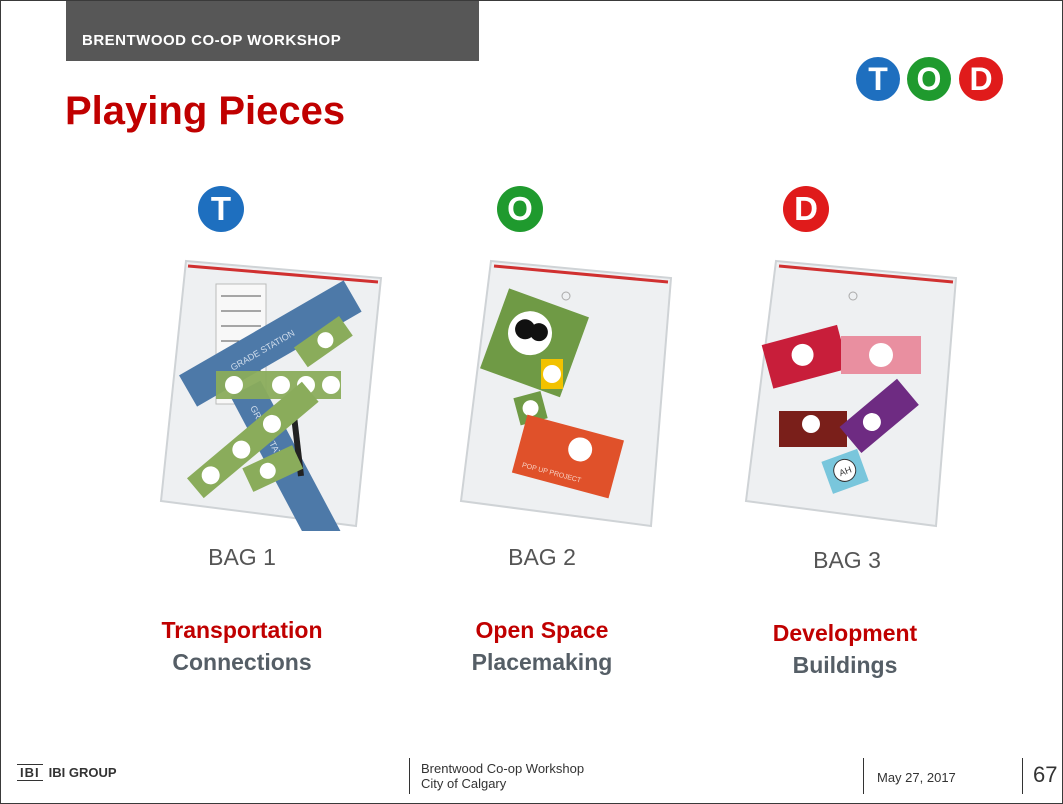 This screenshot has width=1063, height=804. Describe the element at coordinates (542, 662) in the screenshot. I see `category-subtitle: Placemaking` at that location.